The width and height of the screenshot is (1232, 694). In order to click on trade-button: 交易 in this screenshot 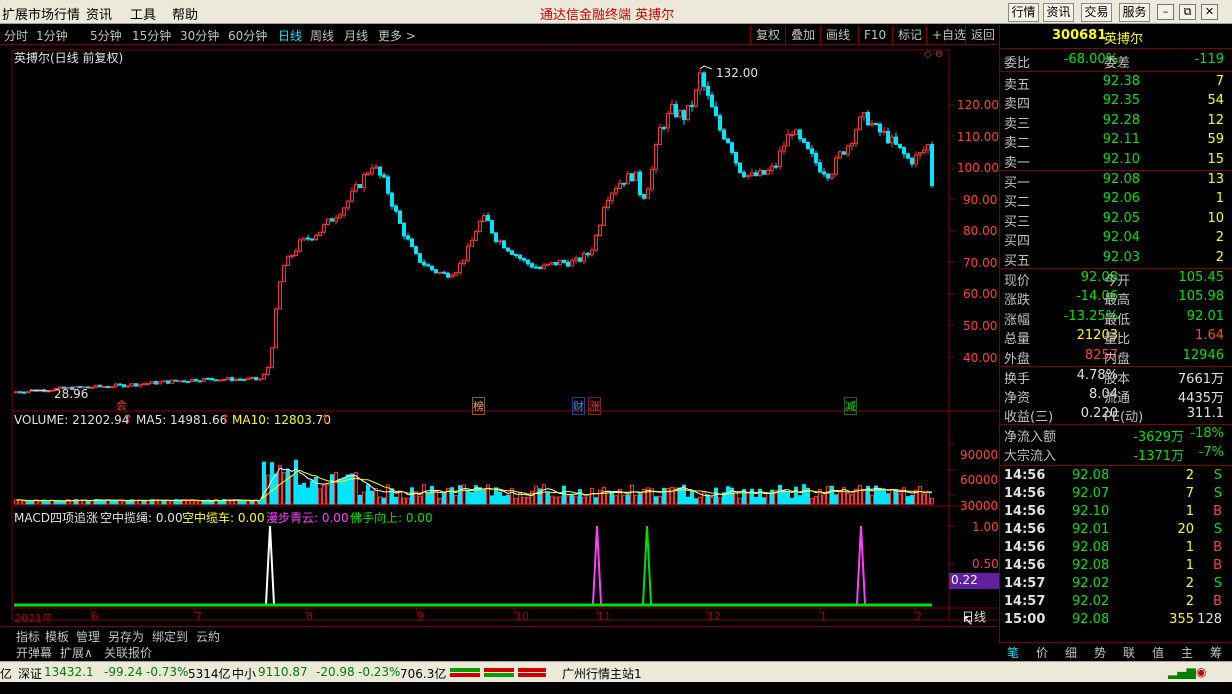, I will do `click(1096, 12)`.